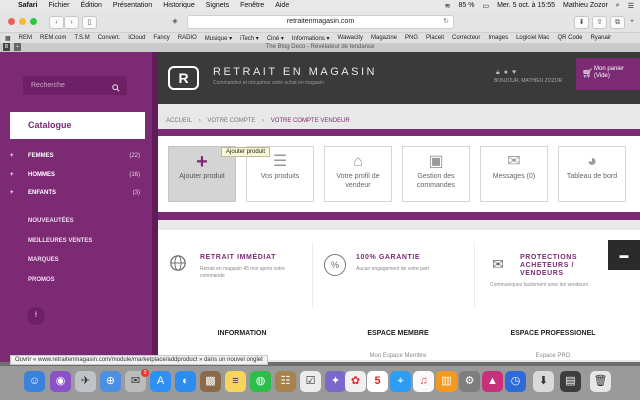 The height and width of the screenshot is (400, 640). I want to click on download-icon: ⬇, so click(581, 22).